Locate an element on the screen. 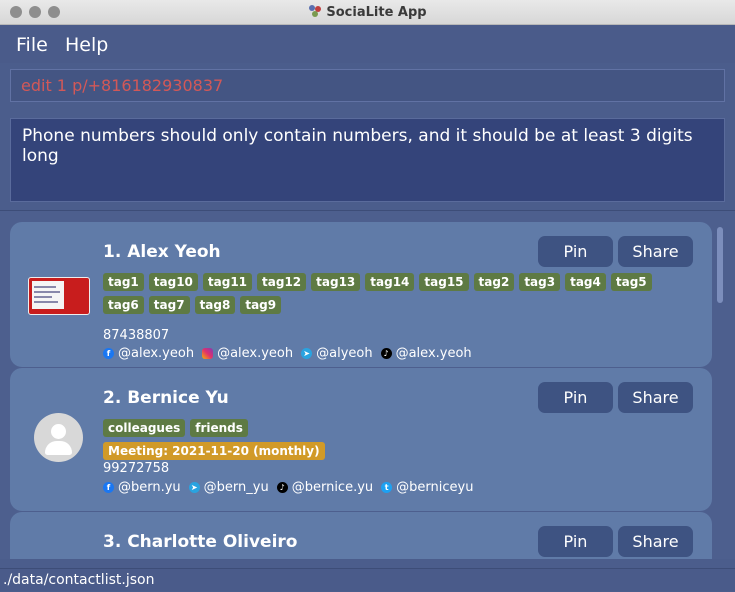 The height and width of the screenshot is (592, 735). tag: tag3 is located at coordinates (540, 282).